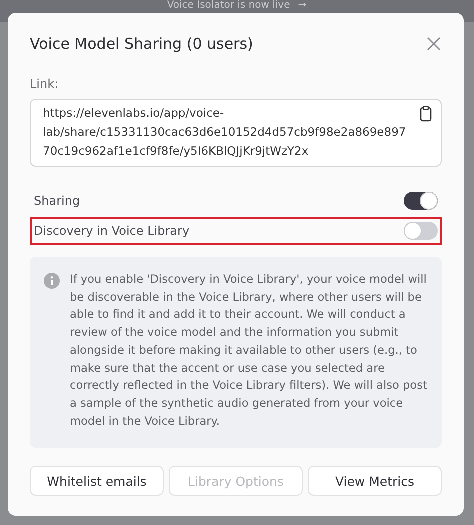 The image size is (474, 525). What do you see at coordinates (375, 481) in the screenshot?
I see `action-button: View Metrics` at bounding box center [375, 481].